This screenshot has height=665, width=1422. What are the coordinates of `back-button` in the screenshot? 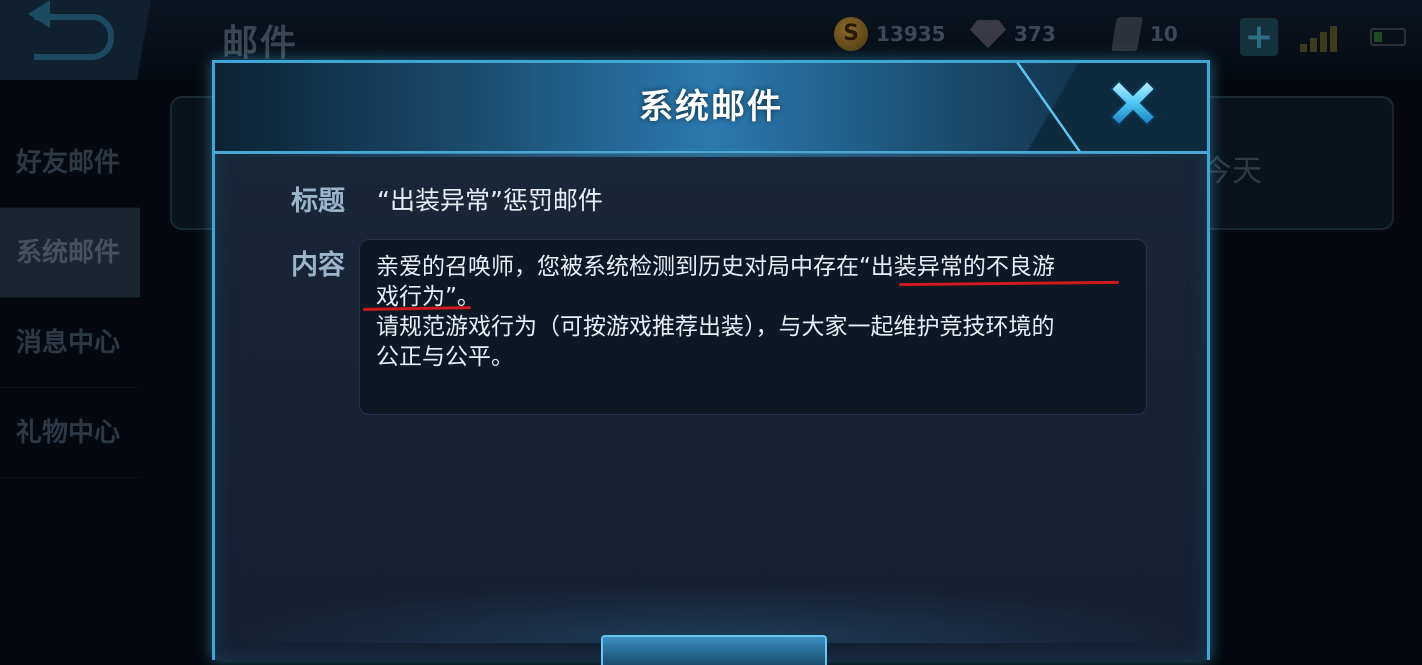 It's located at (100, 40).